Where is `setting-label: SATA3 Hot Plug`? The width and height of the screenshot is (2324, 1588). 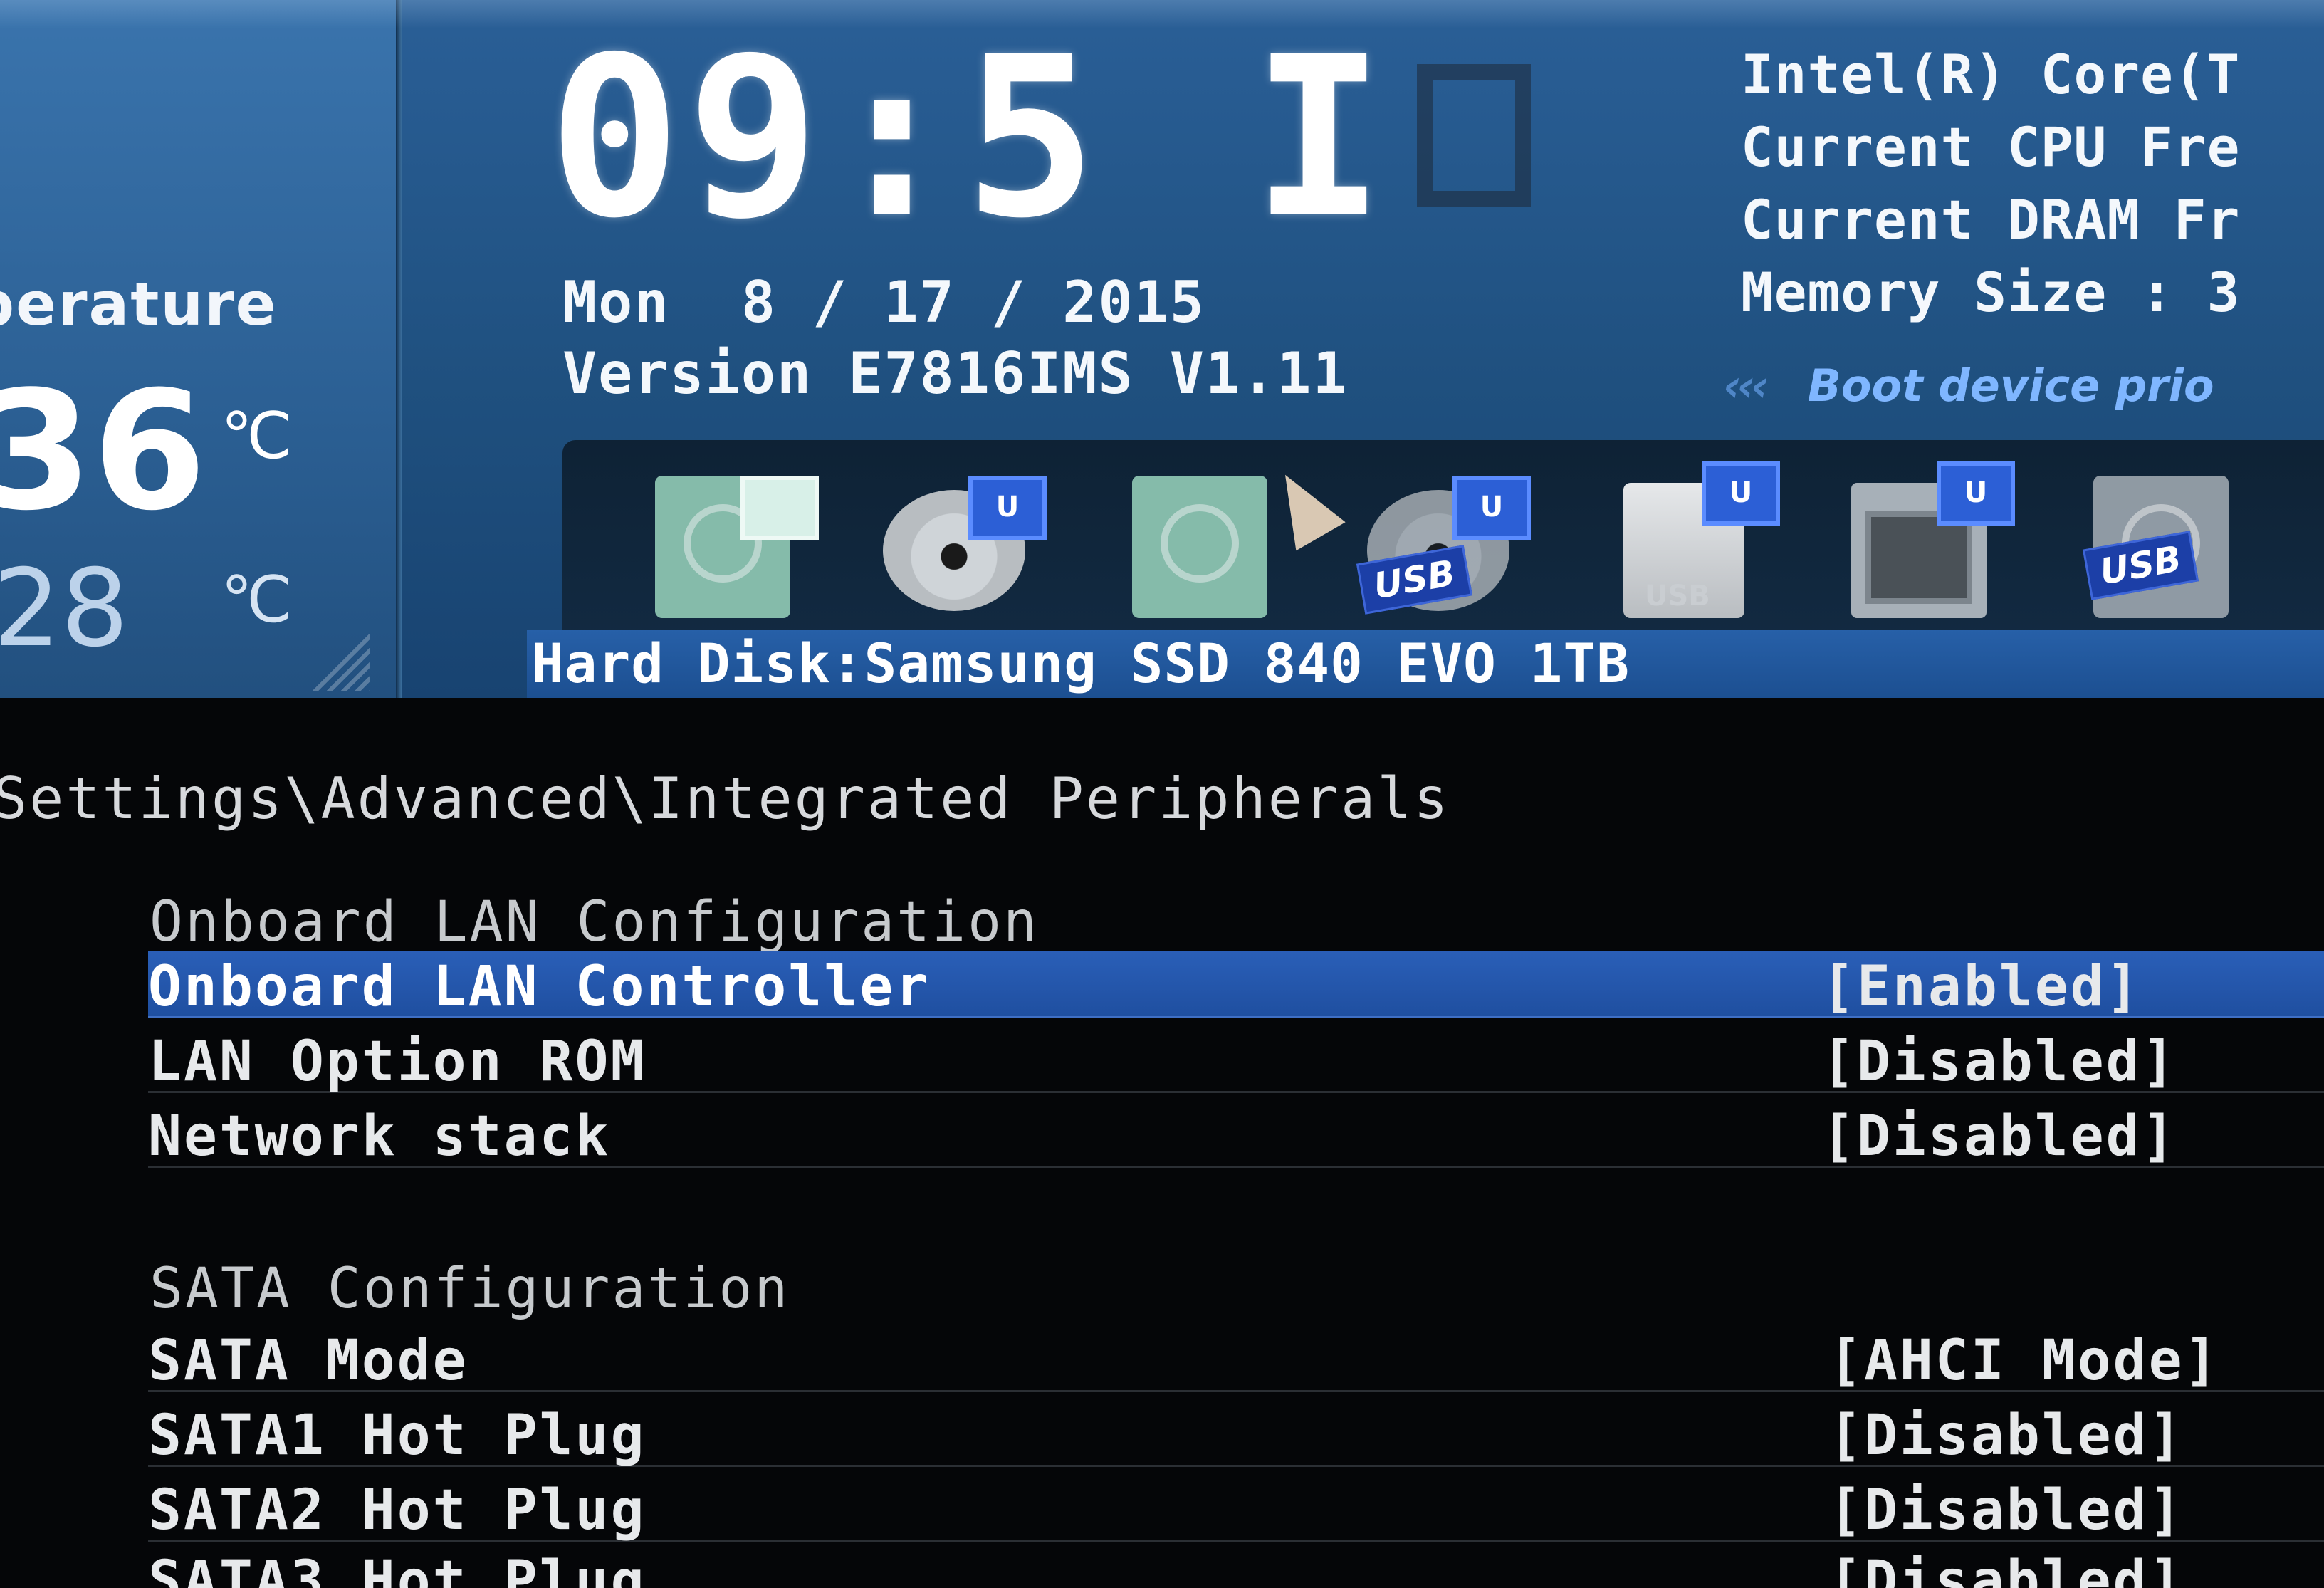
setting-label: SATA3 Hot Plug is located at coordinates (397, 1569).